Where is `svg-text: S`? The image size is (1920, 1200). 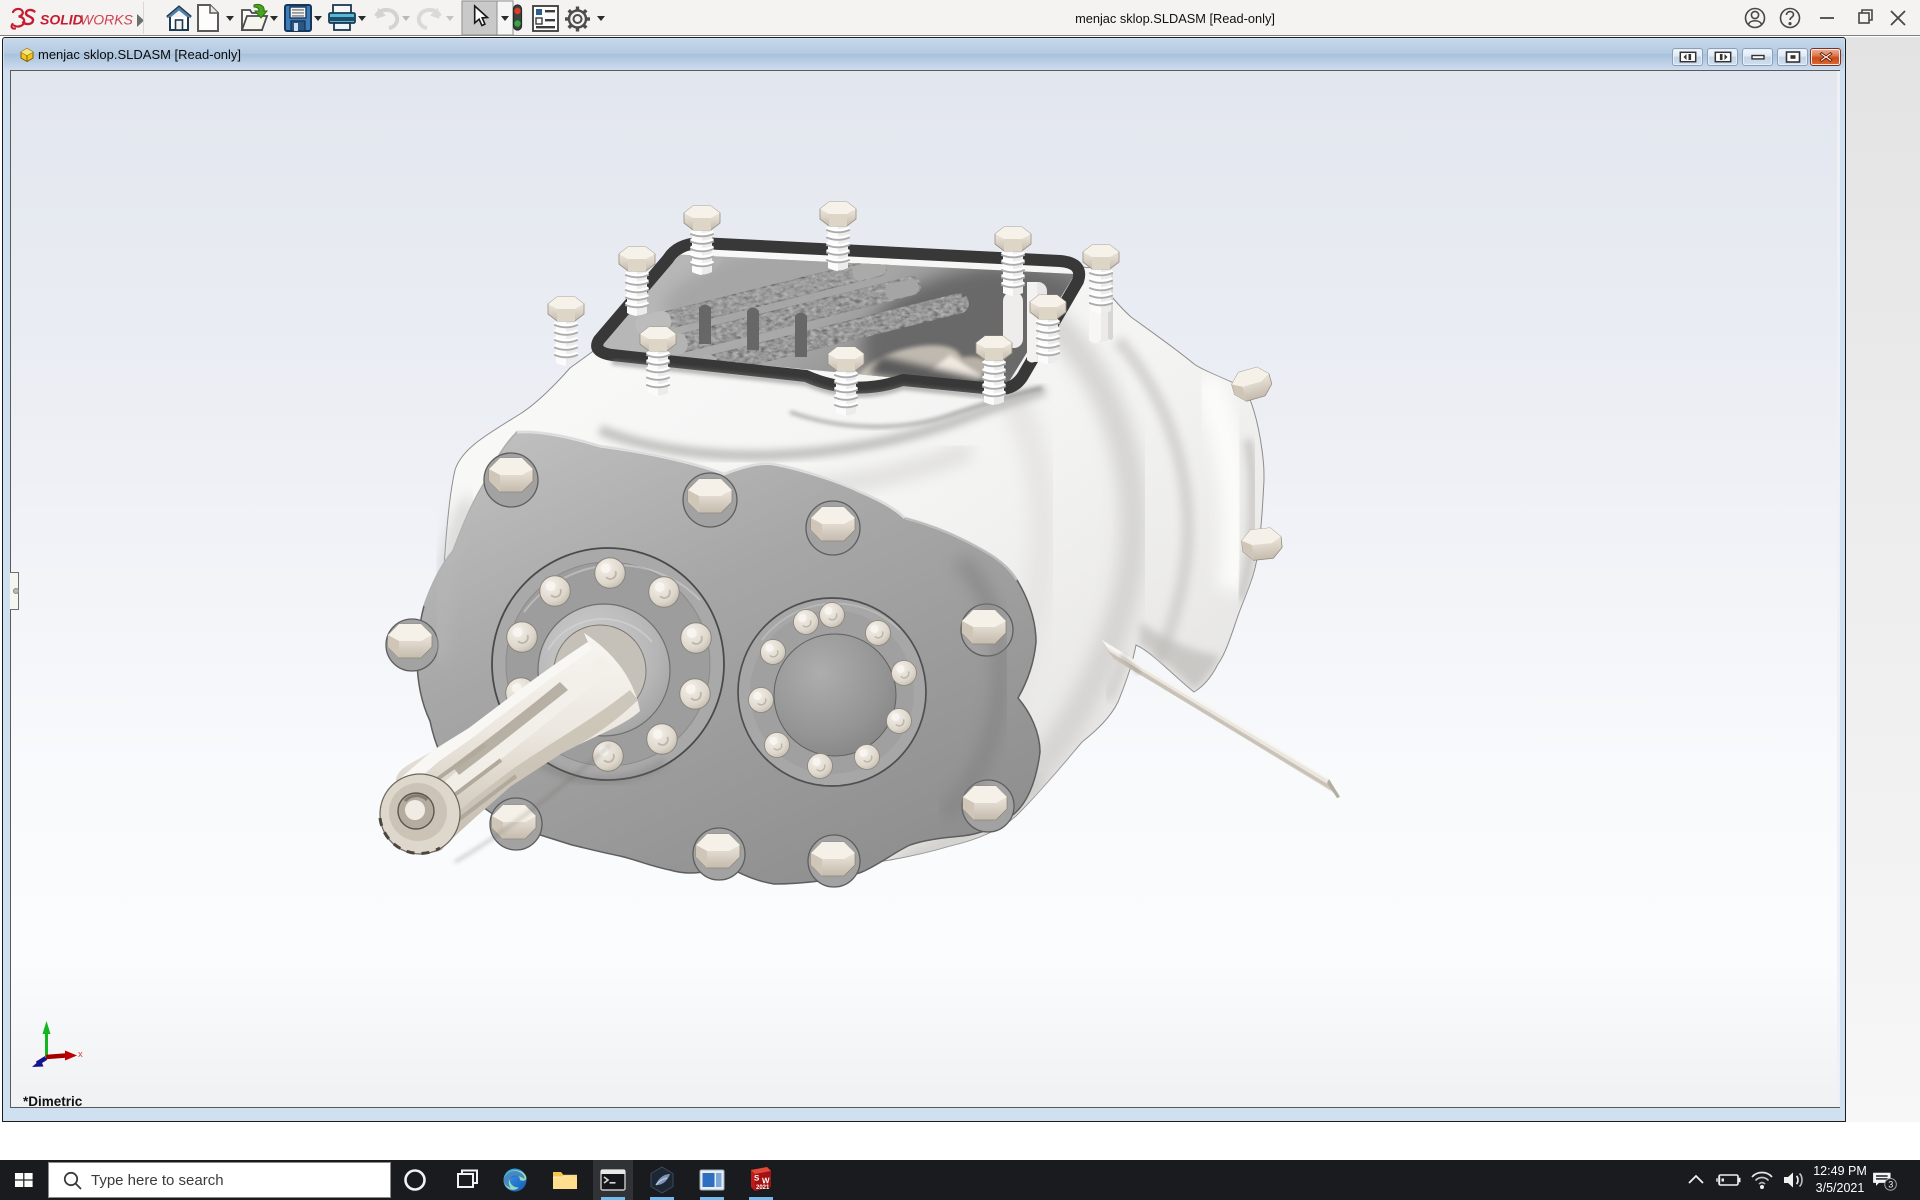
svg-text: S is located at coordinates (757, 1177).